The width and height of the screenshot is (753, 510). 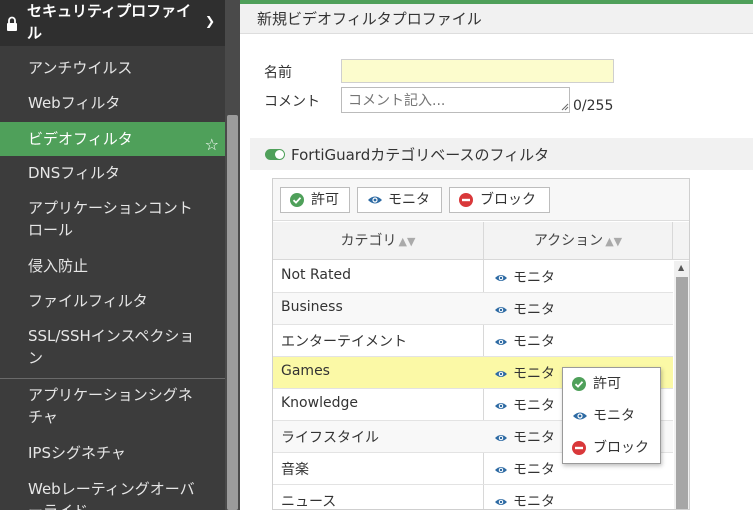 What do you see at coordinates (80, 139) in the screenshot?
I see `sidebar-item-label: ビデオフィルタ` at bounding box center [80, 139].